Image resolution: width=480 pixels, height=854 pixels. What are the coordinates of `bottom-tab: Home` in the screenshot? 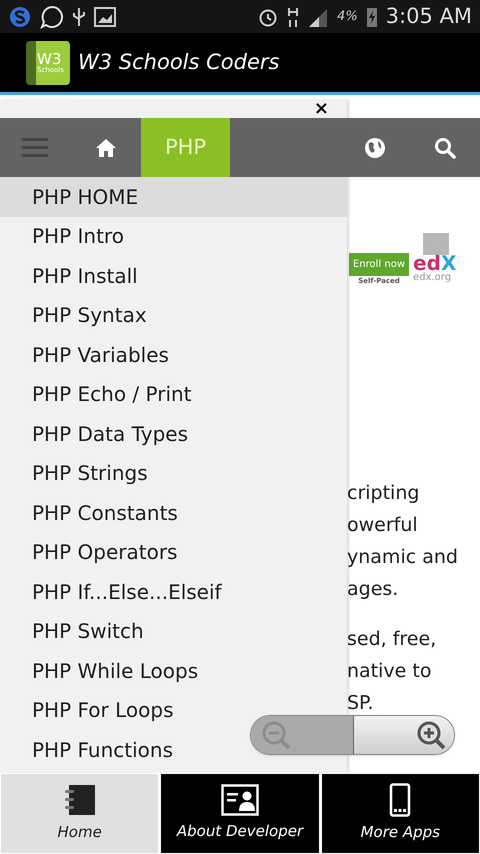 It's located at (79, 813).